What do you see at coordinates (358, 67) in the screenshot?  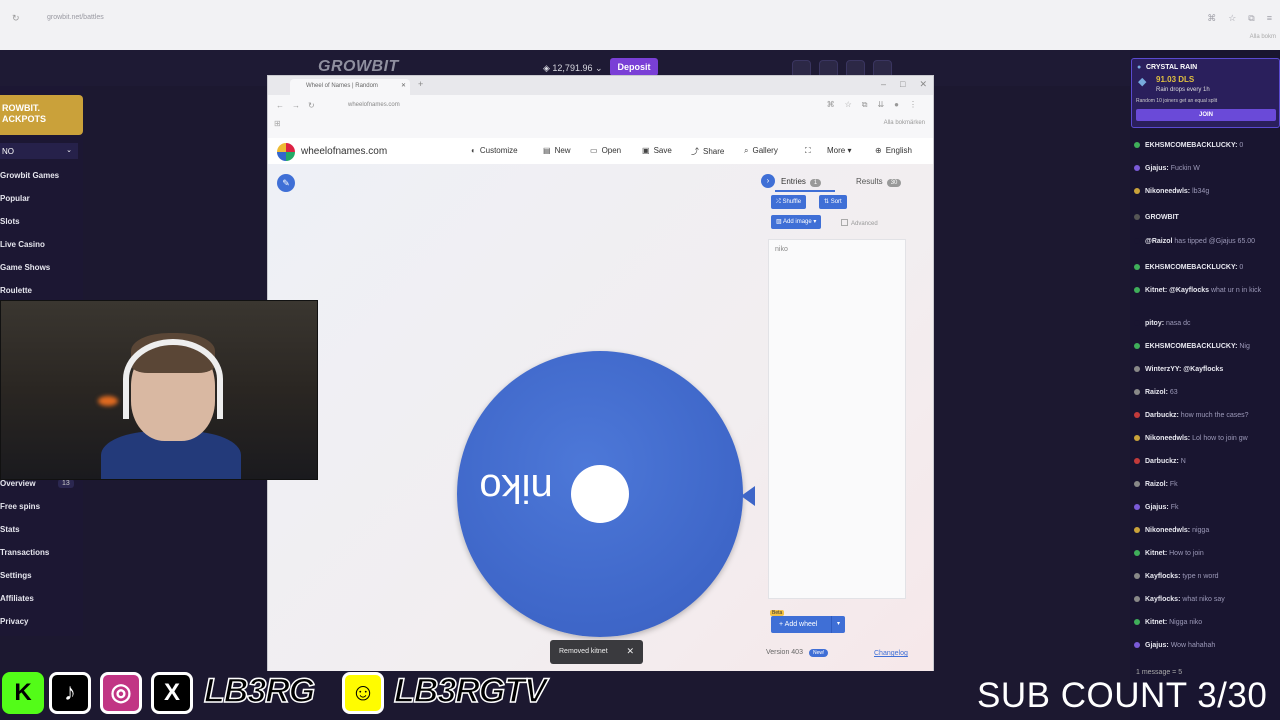 I see `growbit-logo: GROWBIT` at bounding box center [358, 67].